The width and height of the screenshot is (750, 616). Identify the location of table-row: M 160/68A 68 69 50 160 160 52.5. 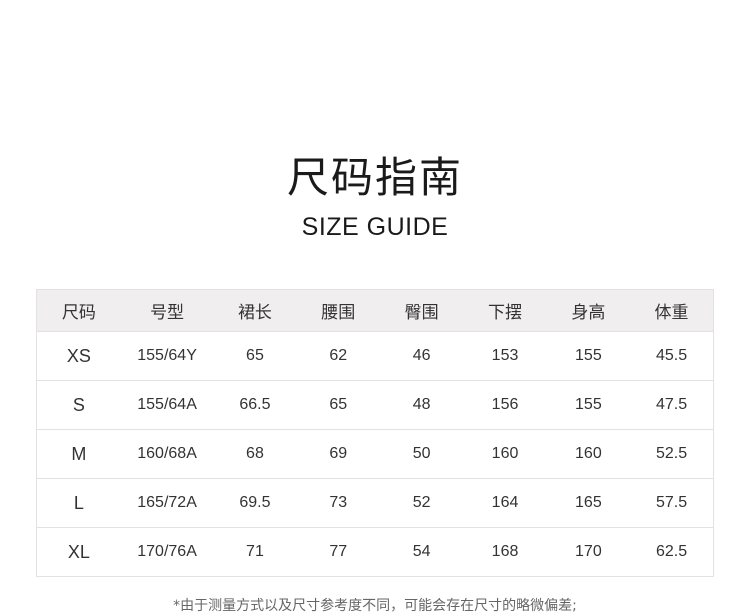
(375, 454).